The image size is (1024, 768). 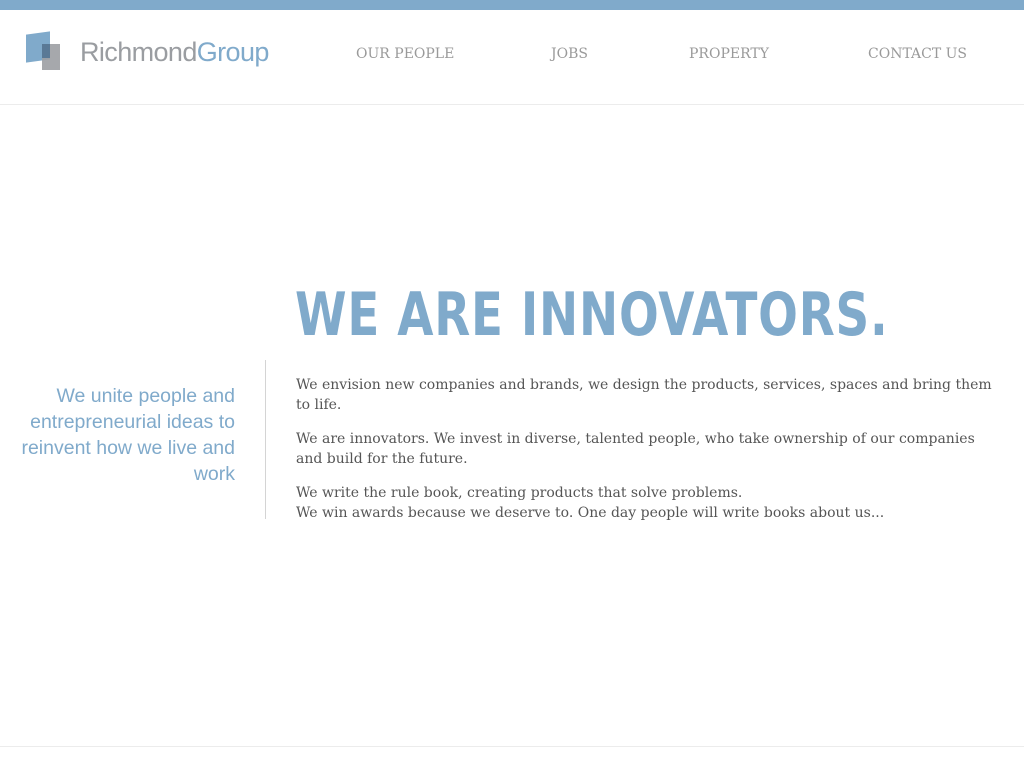 What do you see at coordinates (917, 54) in the screenshot?
I see `nav-item-contact-us: CONTACT US` at bounding box center [917, 54].